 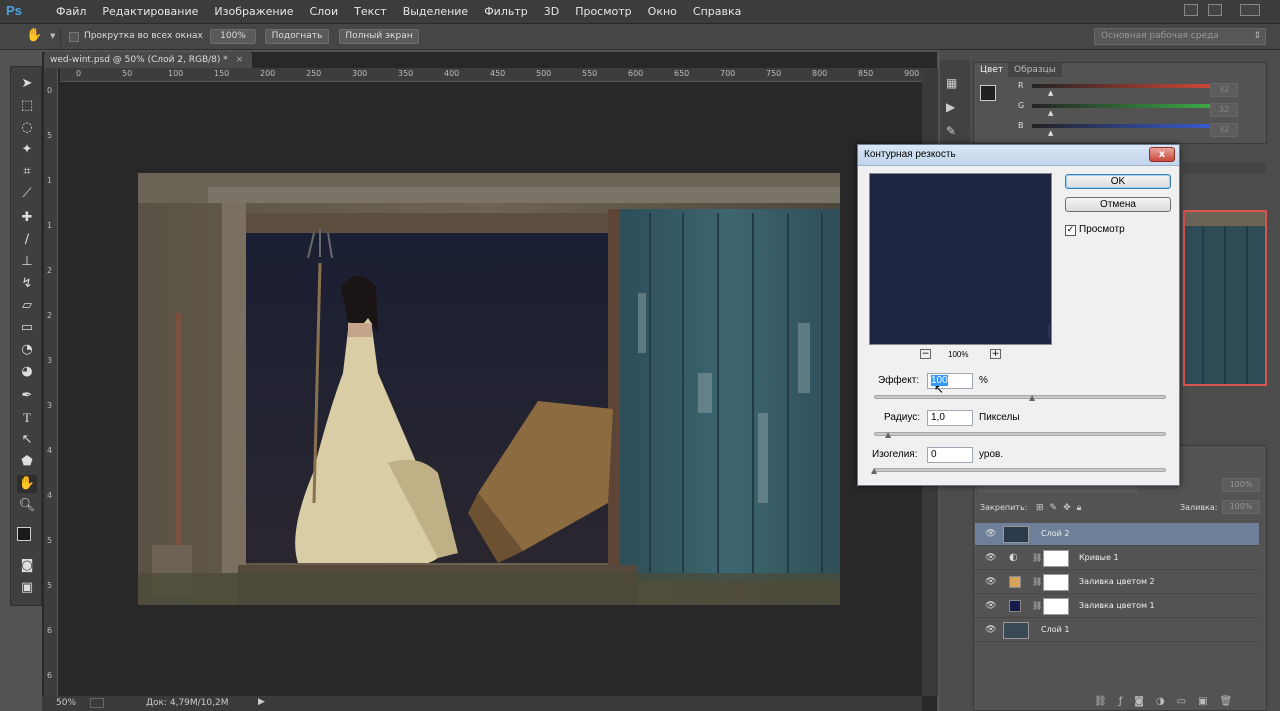 What do you see at coordinates (71, 11) in the screenshot?
I see `menu-file: Файл` at bounding box center [71, 11].